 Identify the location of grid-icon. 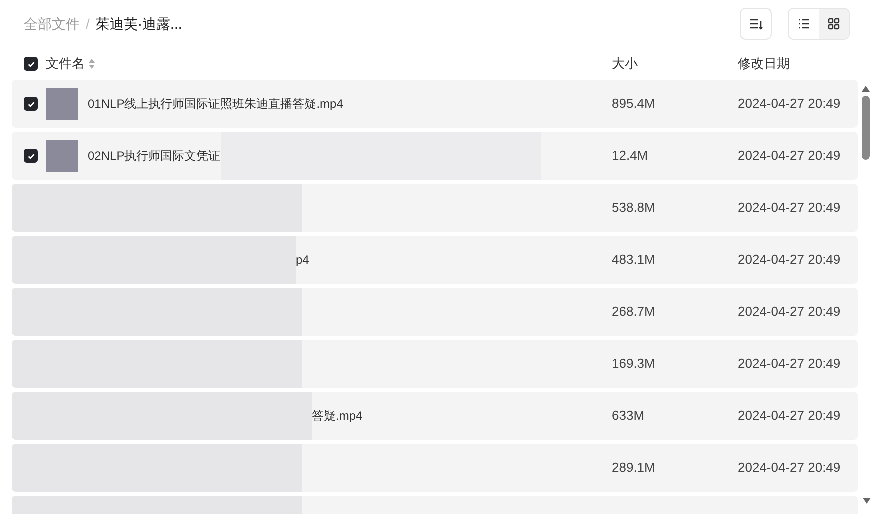
(834, 24).